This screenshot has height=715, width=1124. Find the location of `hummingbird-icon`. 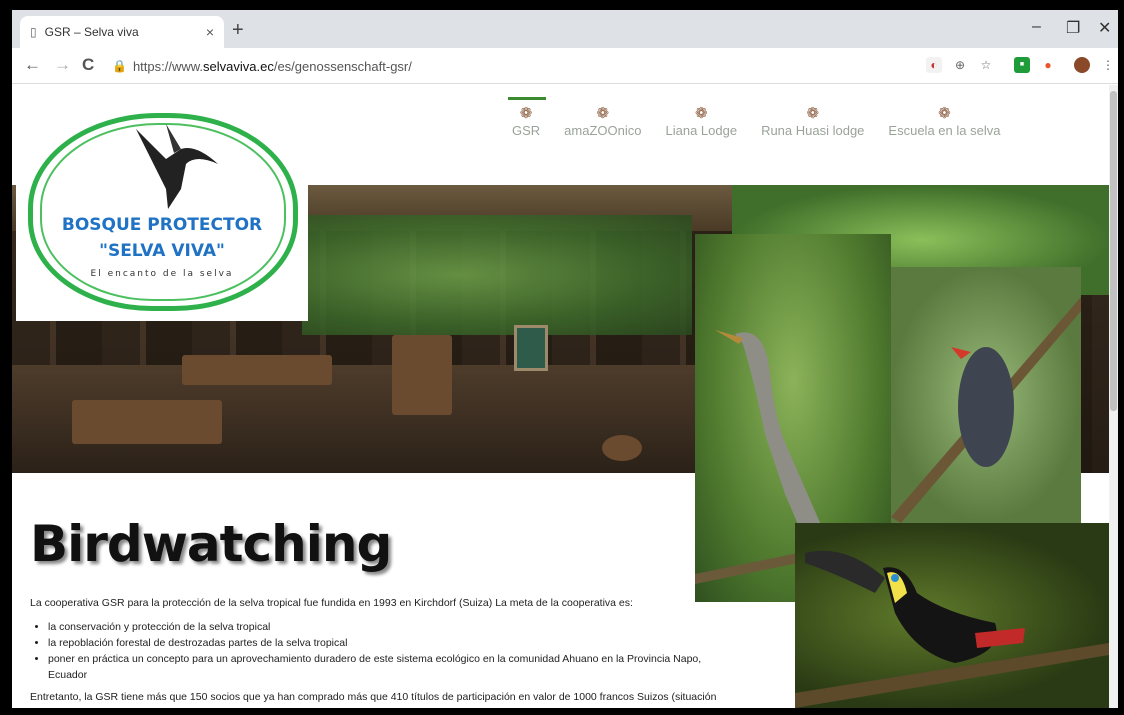

hummingbird-icon is located at coordinates (177, 166).